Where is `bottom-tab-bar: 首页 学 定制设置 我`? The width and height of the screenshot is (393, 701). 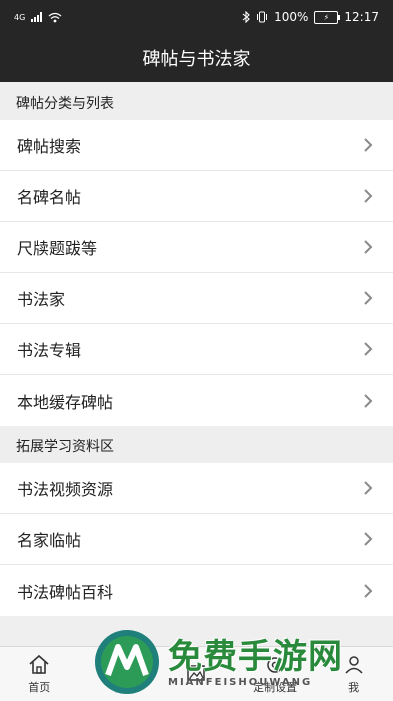 bottom-tab-bar: 首页 学 定制设置 我 is located at coordinates (196, 673).